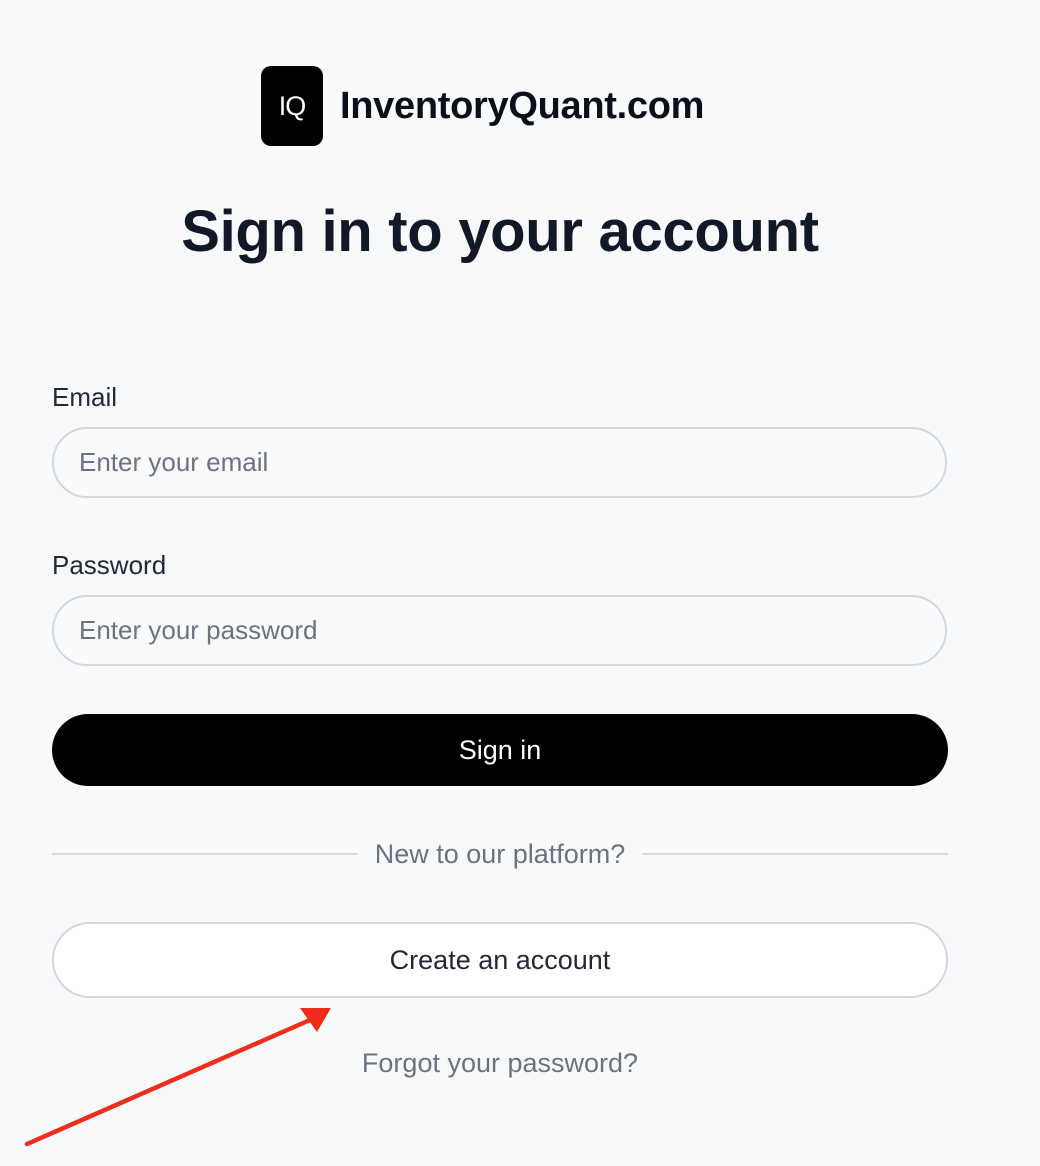  What do you see at coordinates (500, 1063) in the screenshot?
I see `forgot-password-link: Forgot your password?` at bounding box center [500, 1063].